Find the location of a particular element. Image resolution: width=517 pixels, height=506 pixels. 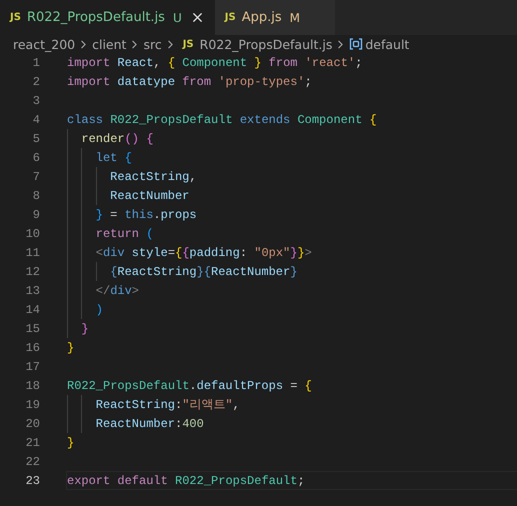

breadcrumb-item: src is located at coordinates (152, 44).